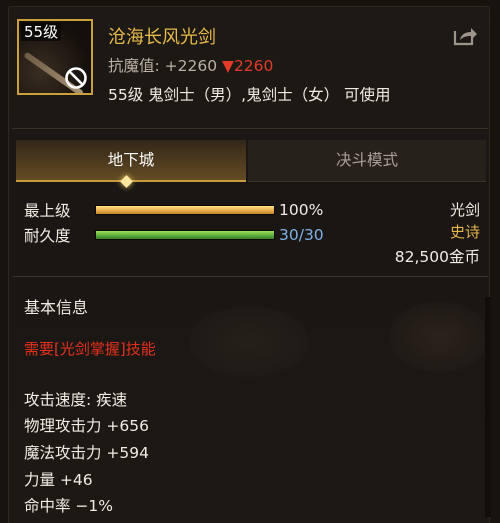 Image resolution: width=500 pixels, height=523 pixels. What do you see at coordinates (86, 453) in the screenshot?
I see `attribute-line: 魔法攻击力 +594` at bounding box center [86, 453].